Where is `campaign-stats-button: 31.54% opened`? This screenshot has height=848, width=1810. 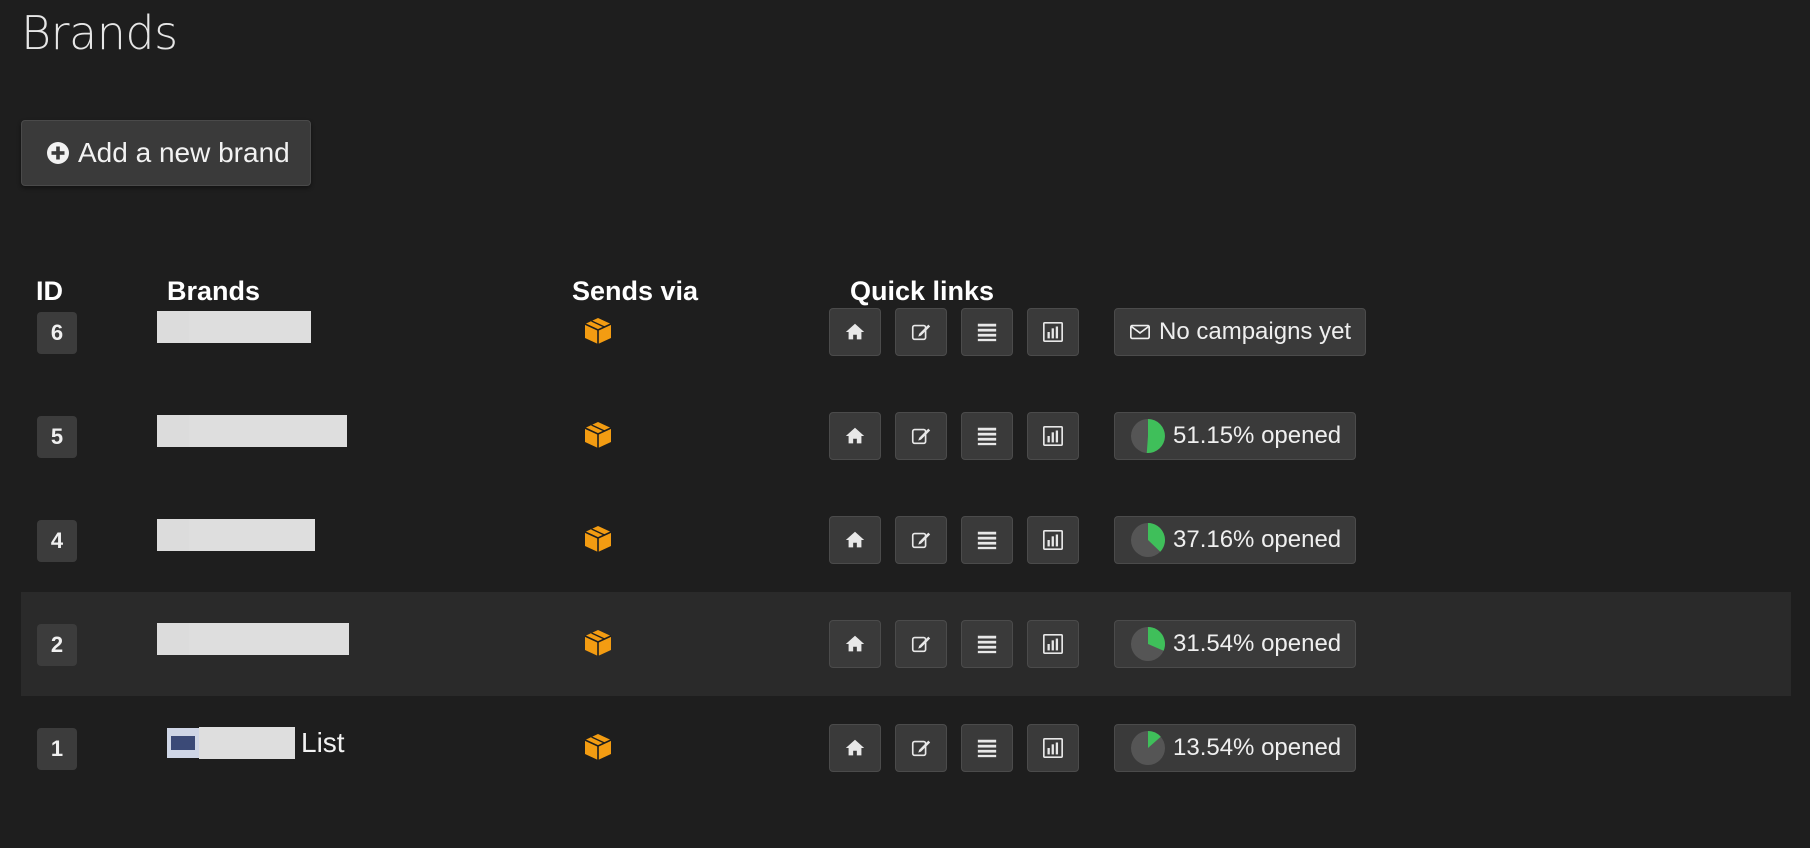
campaign-stats-button: 31.54% opened is located at coordinates (1235, 644).